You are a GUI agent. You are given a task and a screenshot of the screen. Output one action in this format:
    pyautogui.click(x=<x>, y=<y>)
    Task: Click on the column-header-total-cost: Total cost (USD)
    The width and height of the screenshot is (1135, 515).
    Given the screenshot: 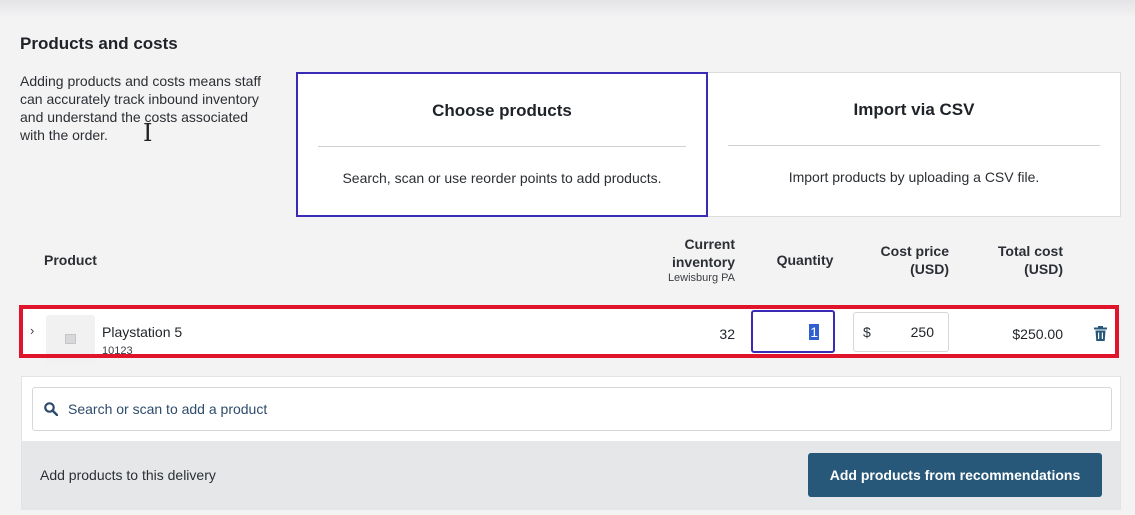 What is the action you would take?
    pyautogui.click(x=1030, y=260)
    